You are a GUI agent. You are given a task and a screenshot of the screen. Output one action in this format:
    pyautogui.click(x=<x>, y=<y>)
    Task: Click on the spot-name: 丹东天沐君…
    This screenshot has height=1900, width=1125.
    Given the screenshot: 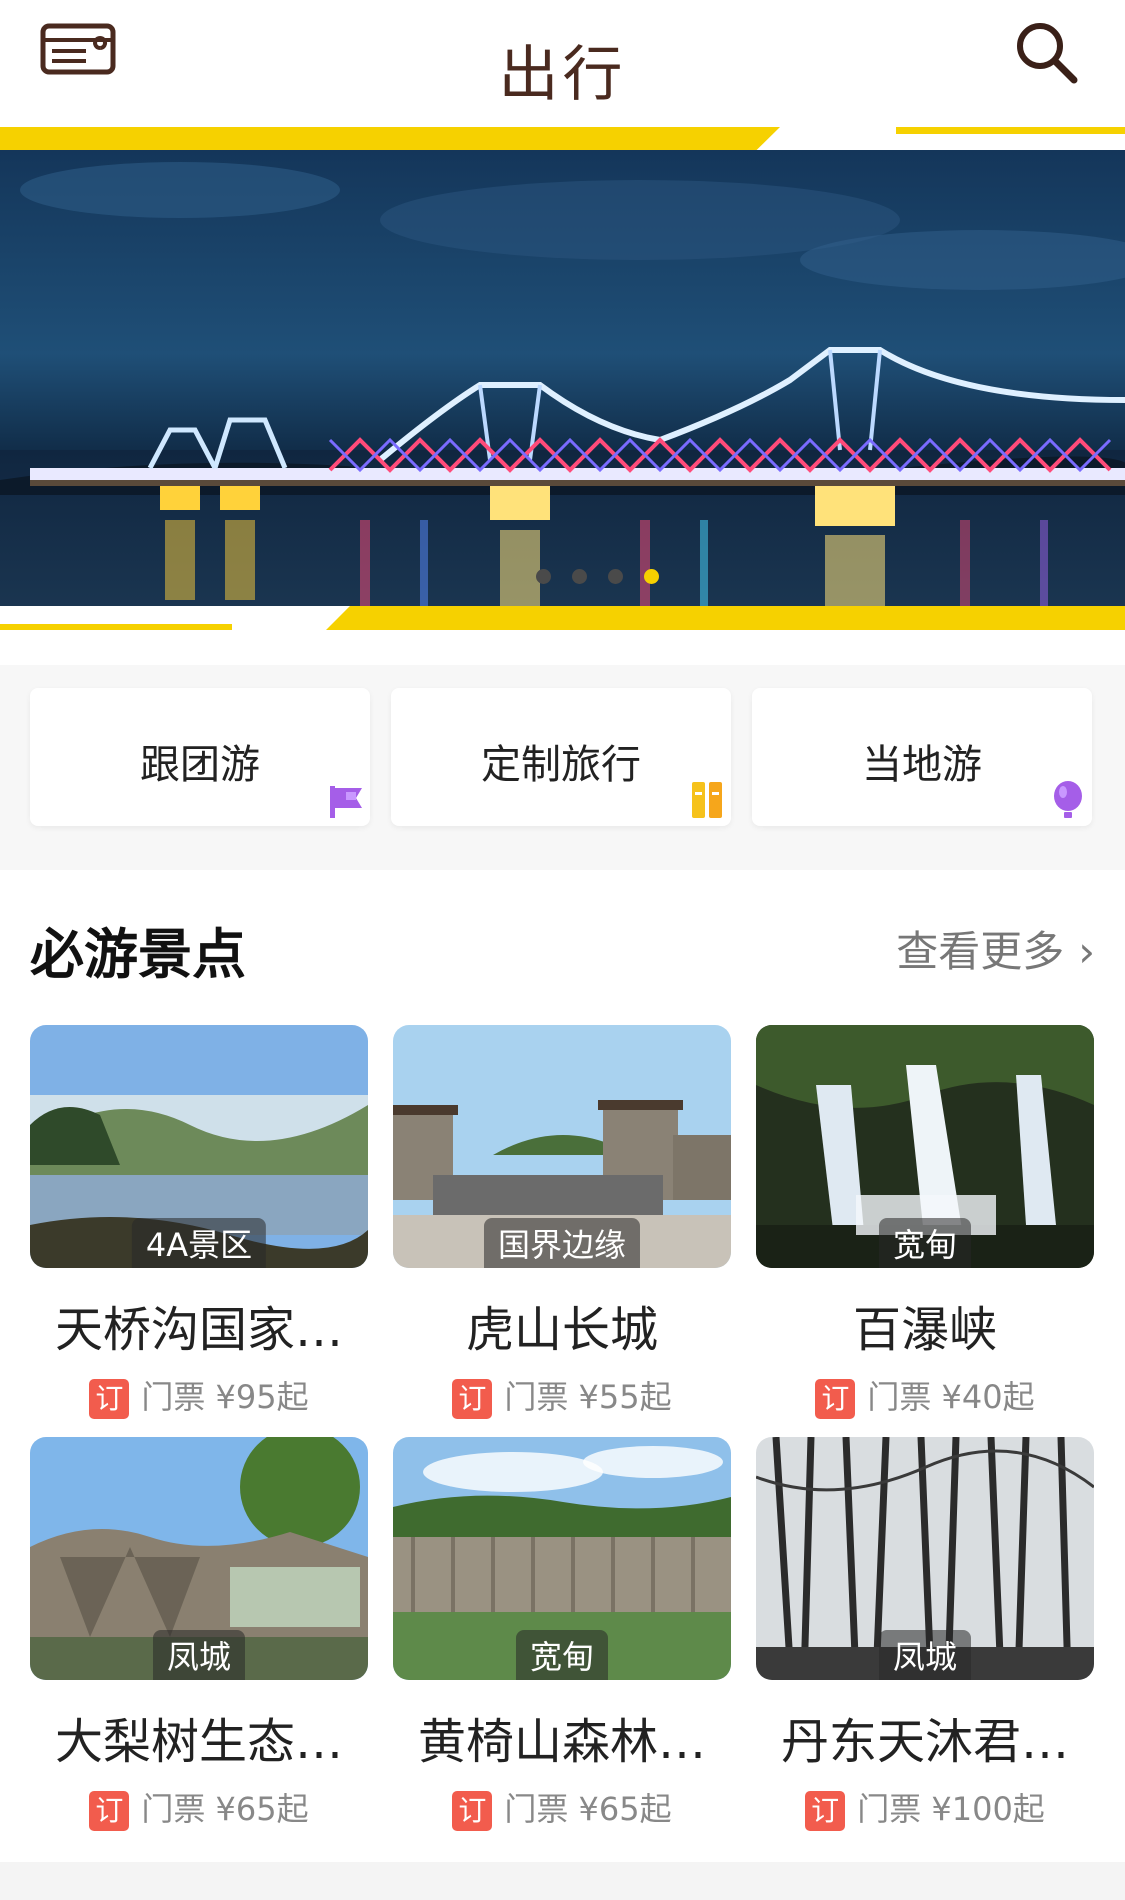 What is the action you would take?
    pyautogui.click(x=924, y=1742)
    